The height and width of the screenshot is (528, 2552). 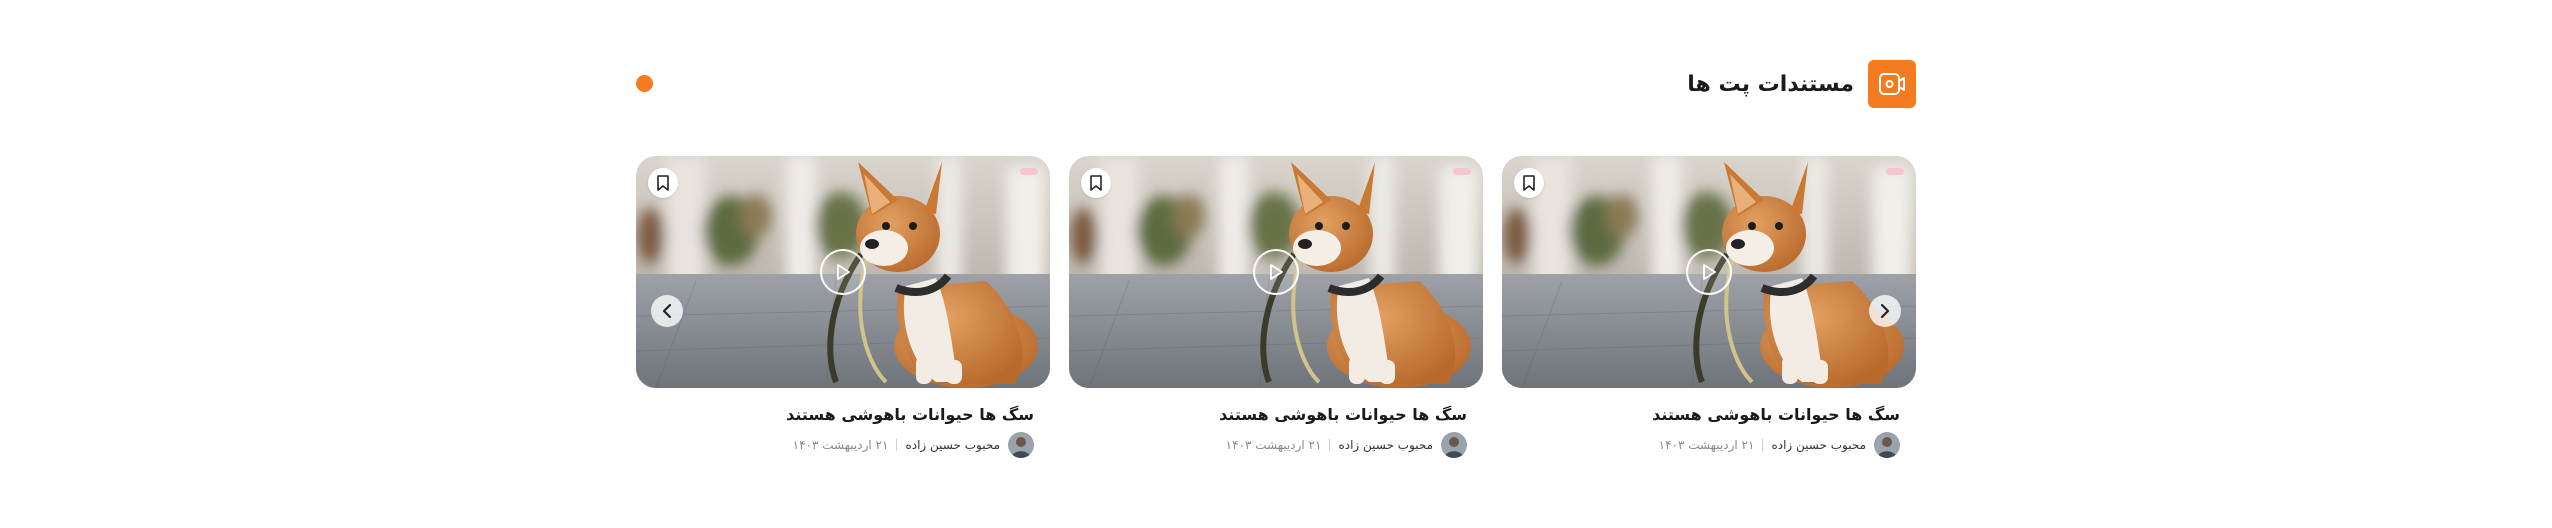 What do you see at coordinates (1770, 84) in the screenshot?
I see `section-title: مستندات پت ها` at bounding box center [1770, 84].